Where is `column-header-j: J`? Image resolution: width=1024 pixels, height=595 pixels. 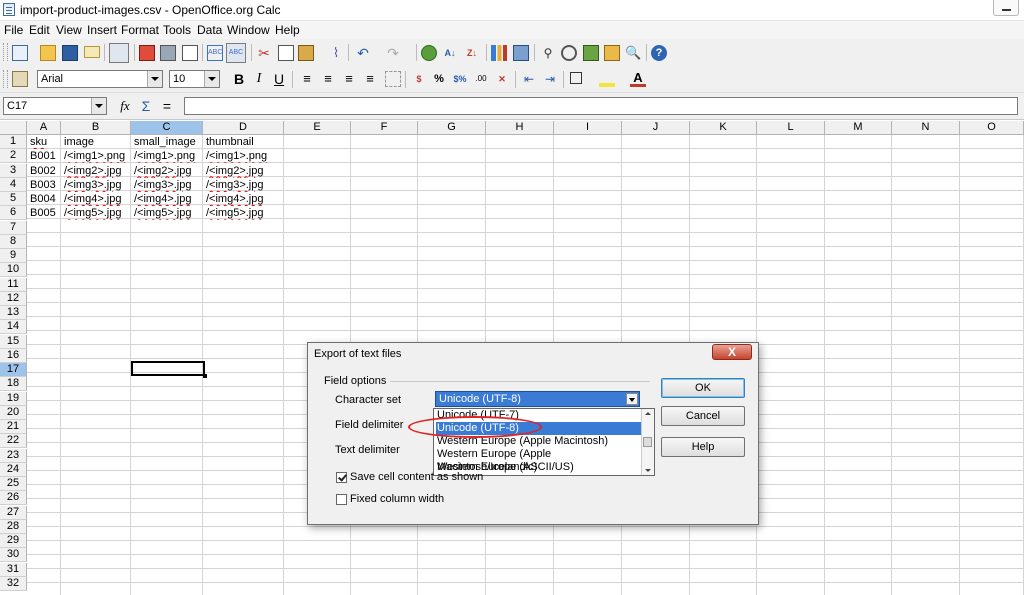
column-header-j: J is located at coordinates (656, 128).